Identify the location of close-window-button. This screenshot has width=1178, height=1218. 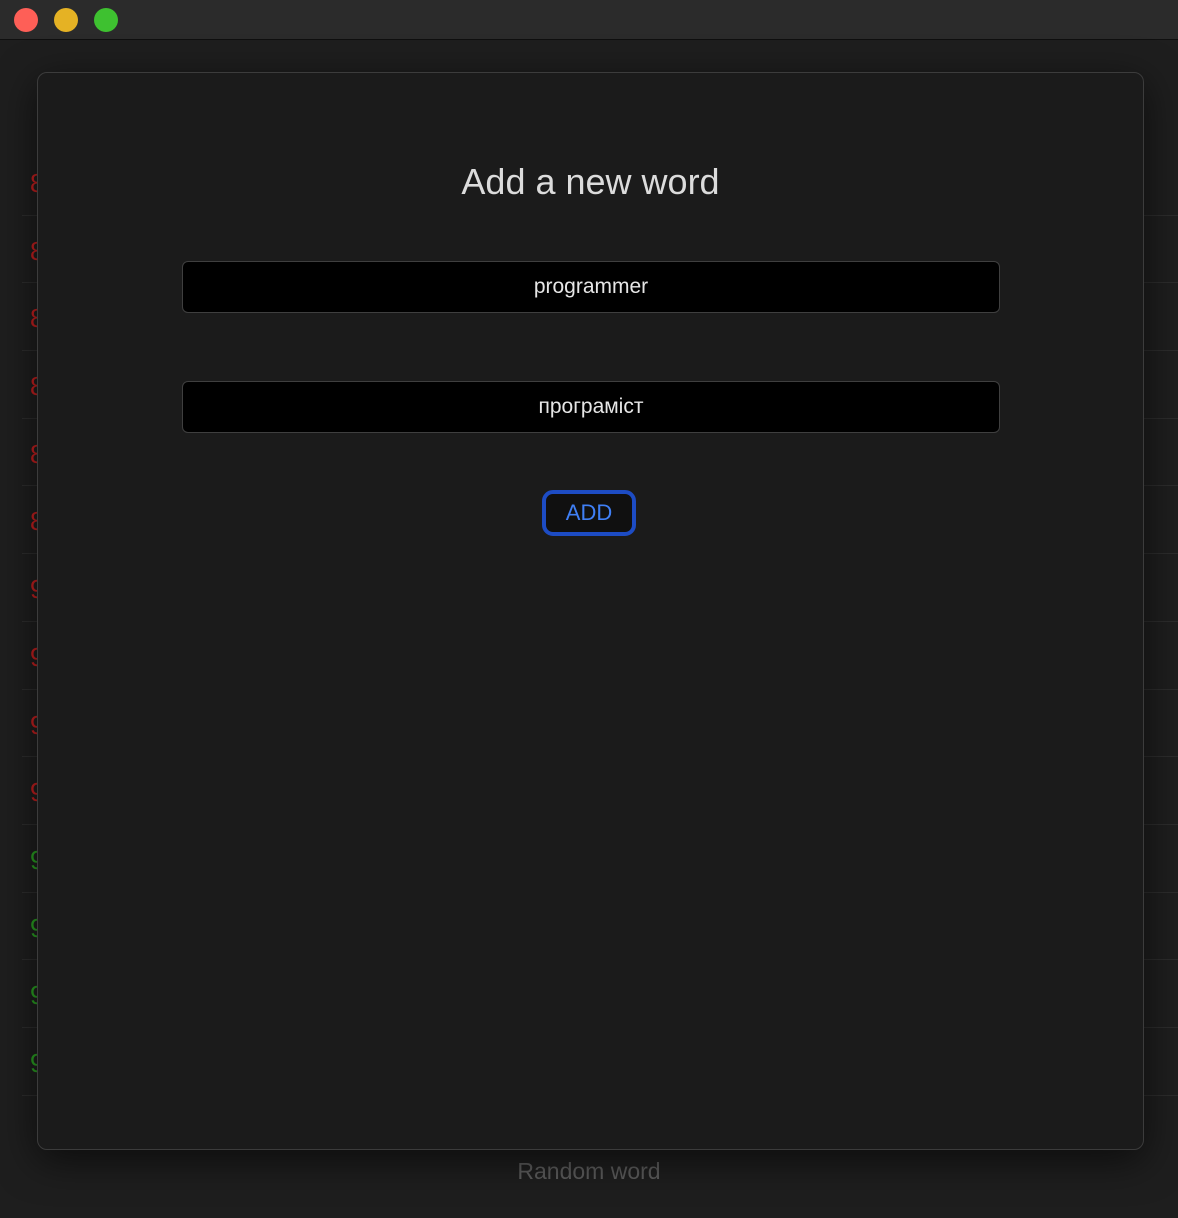
(26, 20).